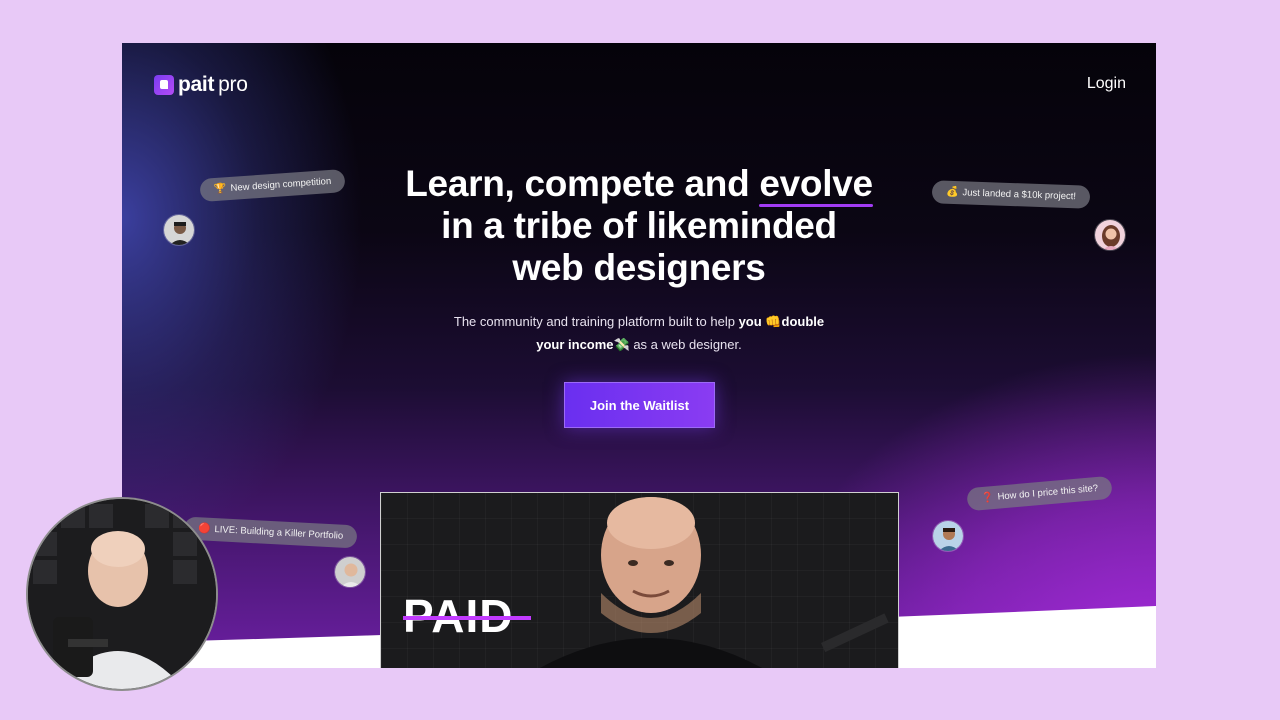  I want to click on join-waitlist-button: Join the Waitlist, so click(639, 405).